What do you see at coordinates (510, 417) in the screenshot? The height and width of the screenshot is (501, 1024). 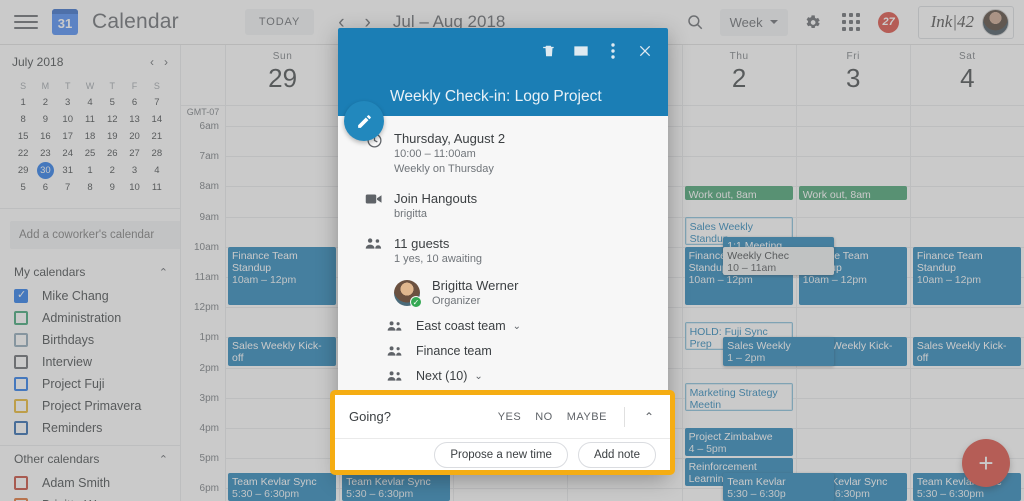 I see `rsvp-yes-button: YES` at bounding box center [510, 417].